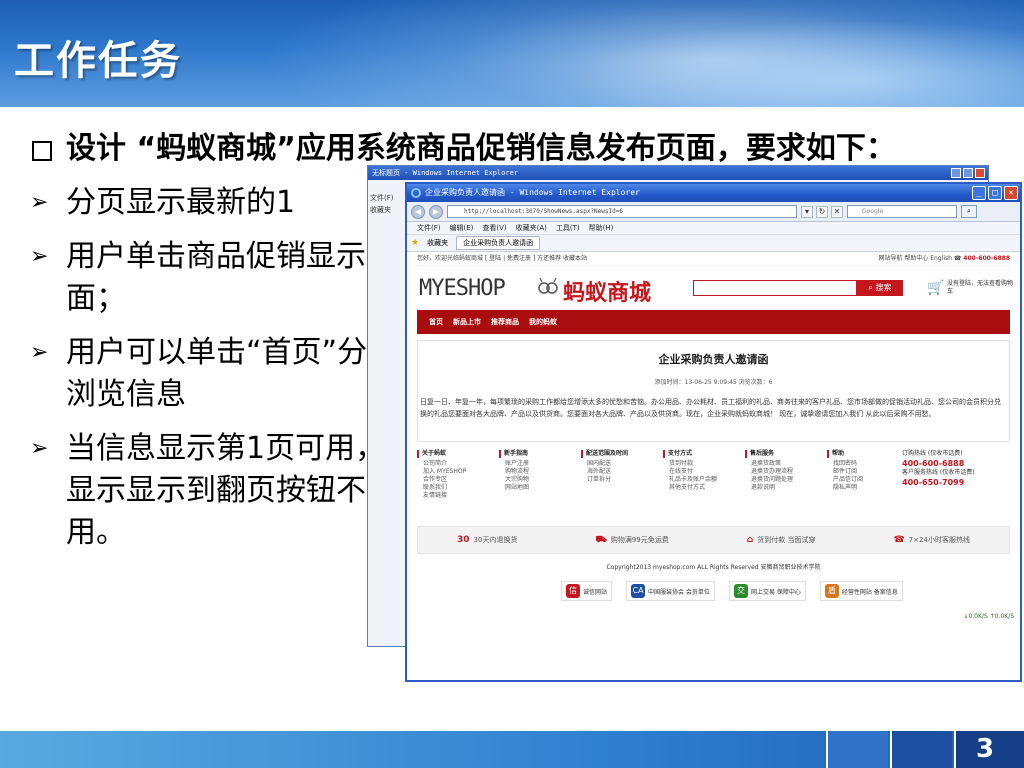 This screenshot has height=768, width=1024. Describe the element at coordinates (458, 480) in the screenshot. I see `footer-link: 合作专区` at that location.